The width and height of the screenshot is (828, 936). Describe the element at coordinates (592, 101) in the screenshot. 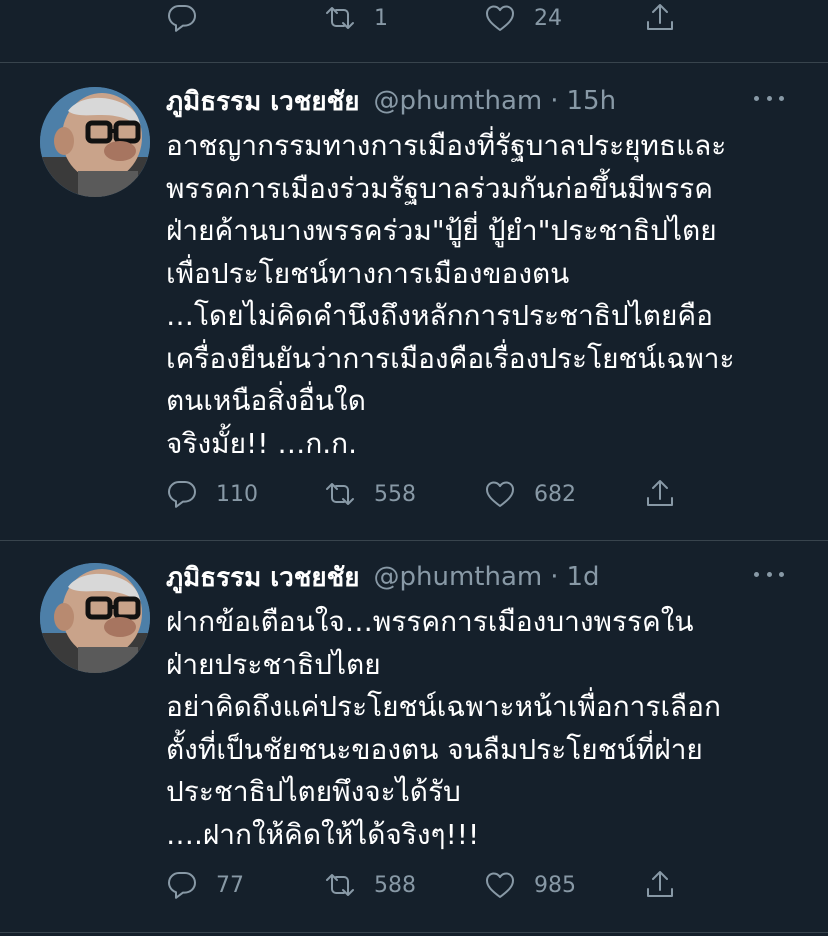

I see `timestamp: 15h` at that location.